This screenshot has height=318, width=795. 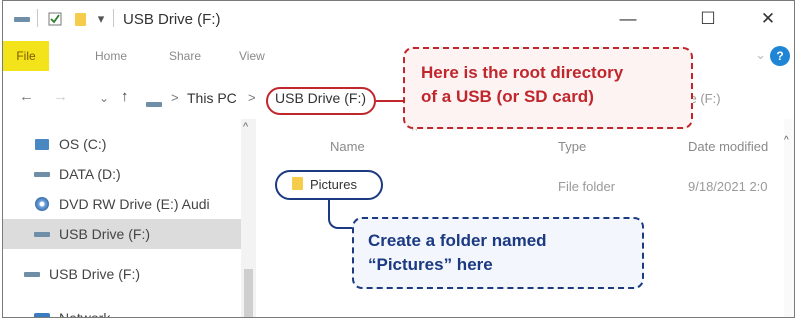 I want to click on close-button: ✕, so click(x=768, y=19).